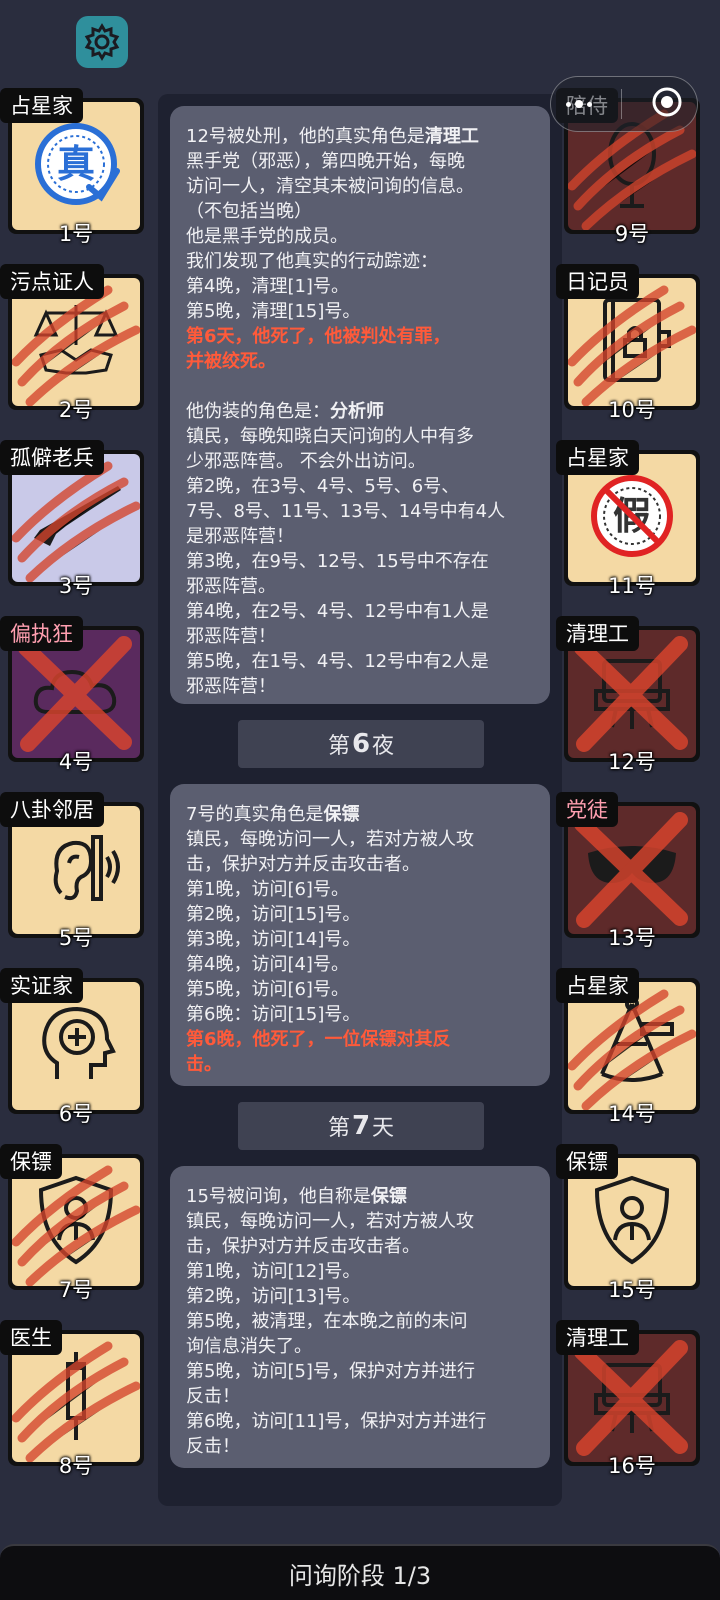 This screenshot has height=1600, width=720. I want to click on role-name-bold: 分析师, so click(357, 411).